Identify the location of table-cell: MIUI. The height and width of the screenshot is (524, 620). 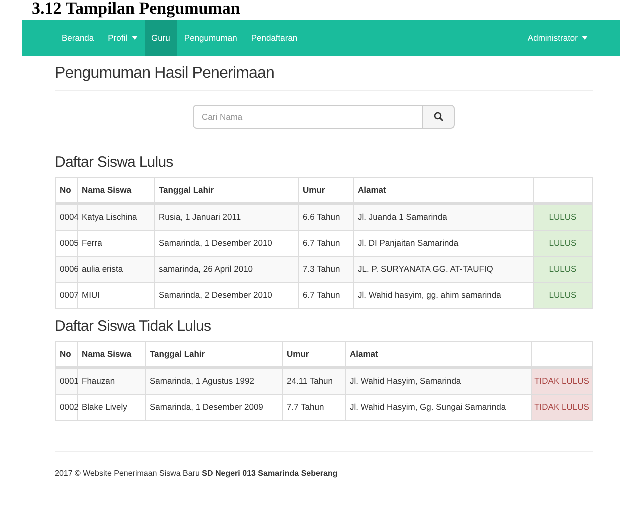
(91, 295).